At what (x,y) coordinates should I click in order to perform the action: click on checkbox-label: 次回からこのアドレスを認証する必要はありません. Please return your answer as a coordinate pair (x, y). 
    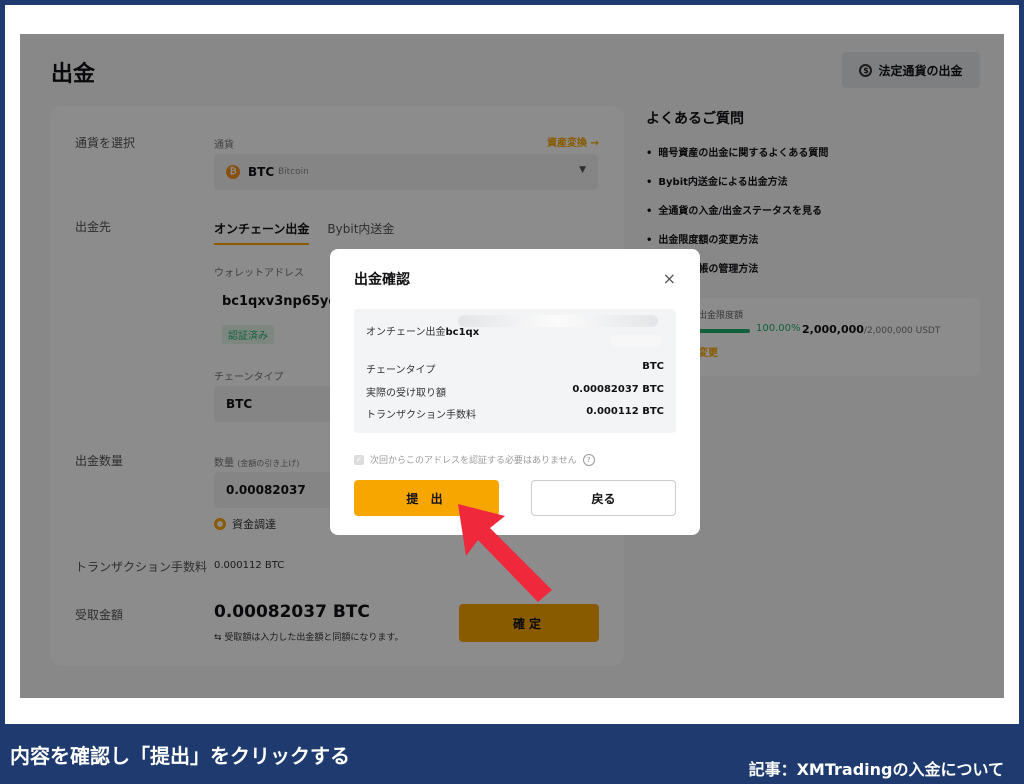
    Looking at the image, I should click on (473, 461).